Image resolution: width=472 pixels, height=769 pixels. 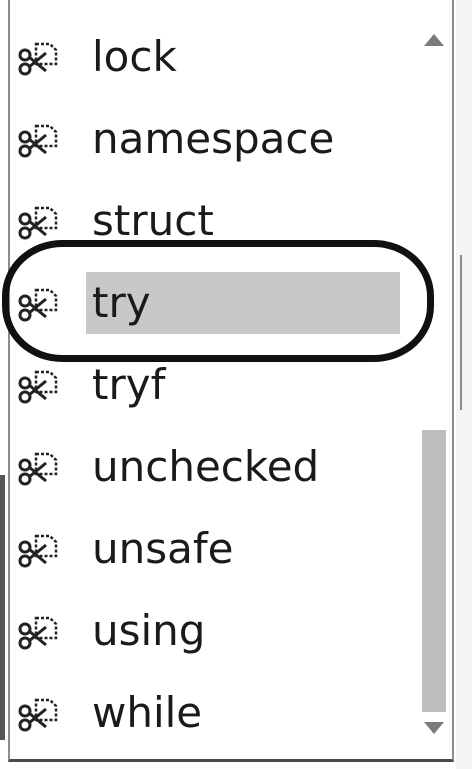 What do you see at coordinates (464, 384) in the screenshot?
I see `editor-background` at bounding box center [464, 384].